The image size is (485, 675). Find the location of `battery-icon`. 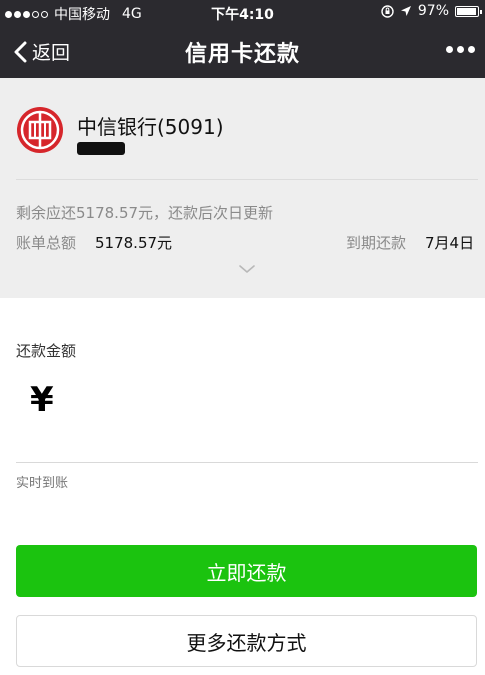

battery-icon is located at coordinates (468, 11).